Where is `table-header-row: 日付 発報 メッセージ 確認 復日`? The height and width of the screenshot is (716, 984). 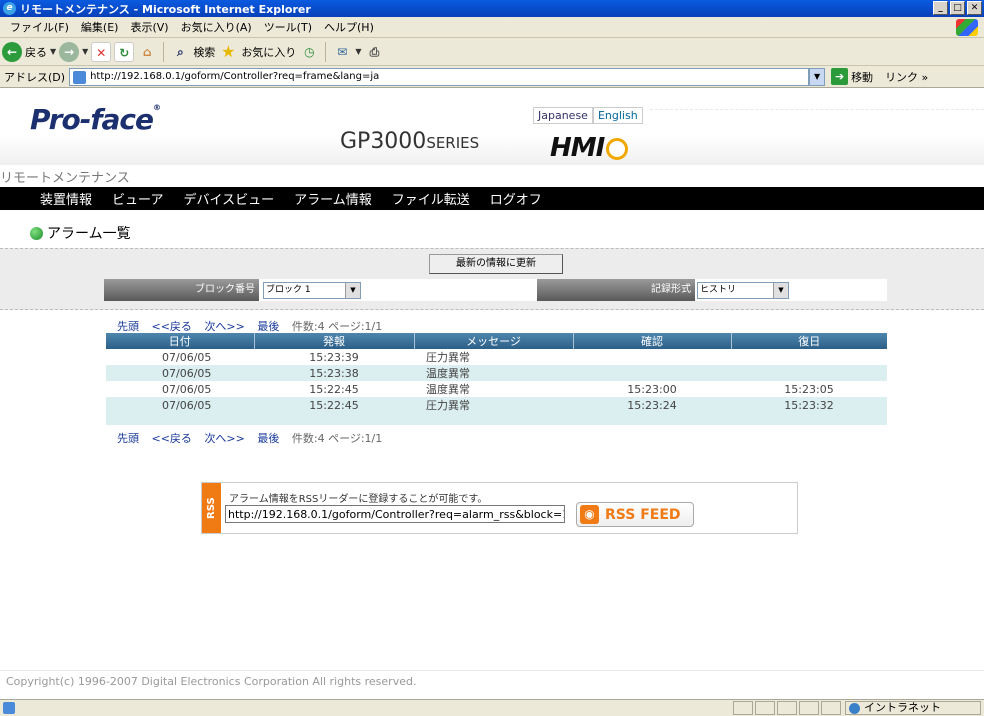 table-header-row: 日付 発報 メッセージ 確認 復日 is located at coordinates (496, 341).